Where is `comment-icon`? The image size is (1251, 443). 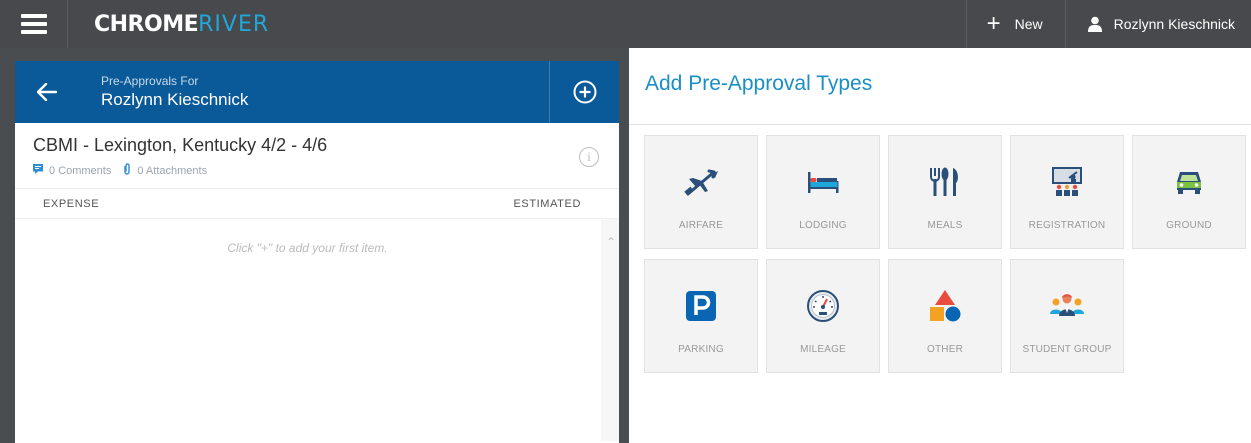
comment-icon is located at coordinates (38, 170).